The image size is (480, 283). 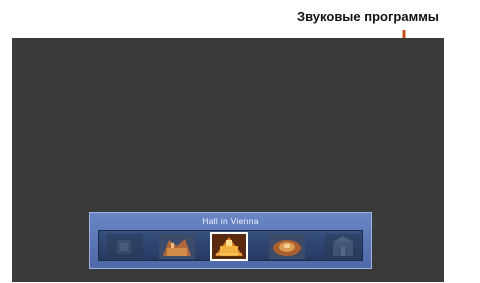 I want to click on program-strip, so click(x=230, y=245).